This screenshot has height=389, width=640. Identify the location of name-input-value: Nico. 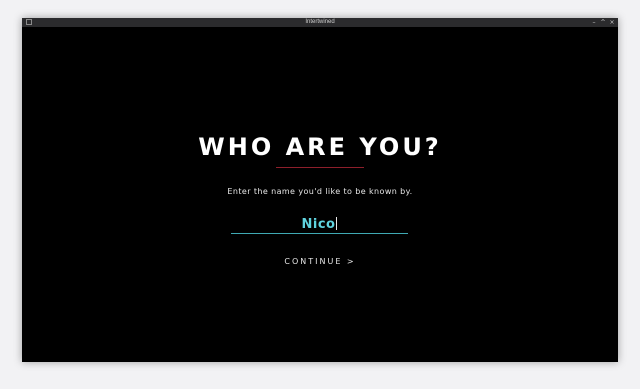
(318, 224).